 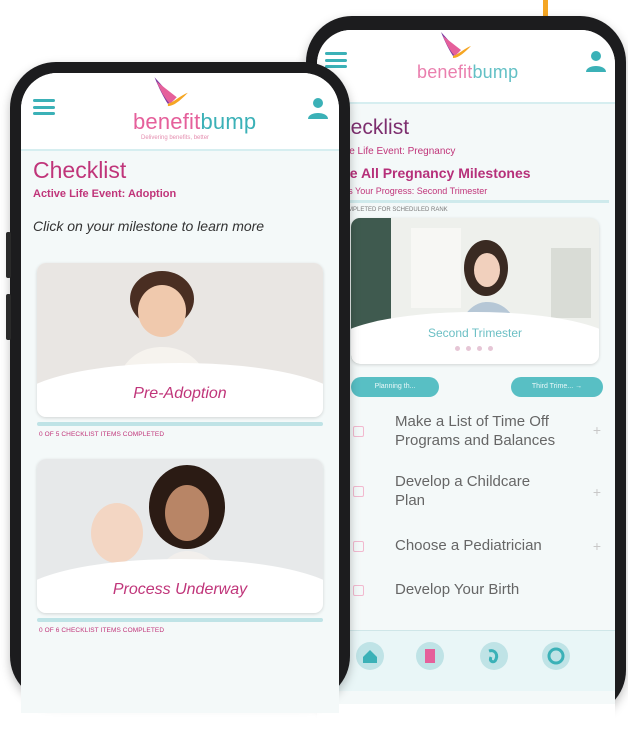 What do you see at coordinates (556, 656) in the screenshot?
I see `support-icon` at bounding box center [556, 656].